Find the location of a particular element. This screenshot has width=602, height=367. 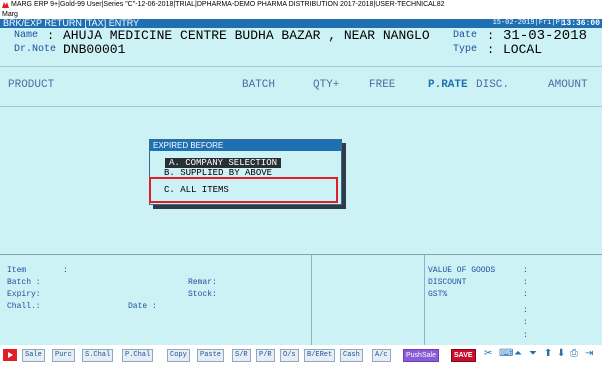

keyboard-icon: ⌨ is located at coordinates (506, 353).